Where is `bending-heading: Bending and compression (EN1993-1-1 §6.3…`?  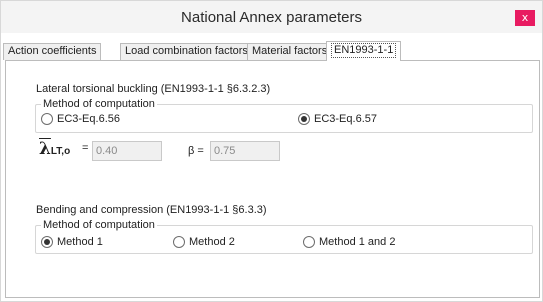
bending-heading: Bending and compression (EN1993-1-1 §6.3… is located at coordinates (151, 210).